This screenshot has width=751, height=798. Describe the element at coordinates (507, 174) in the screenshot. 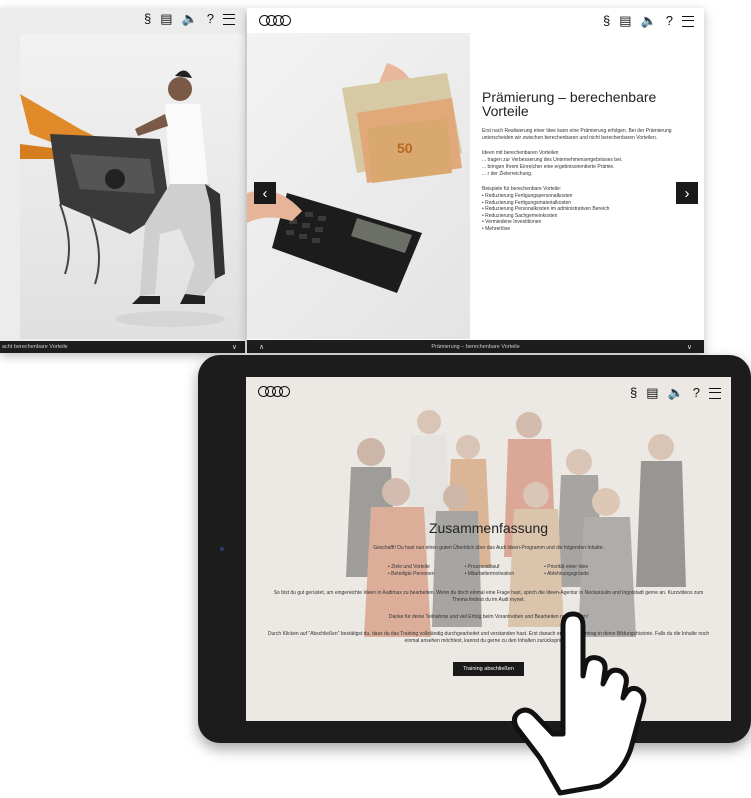

I see `calc-line: ... r der Zielerreichung.` at that location.